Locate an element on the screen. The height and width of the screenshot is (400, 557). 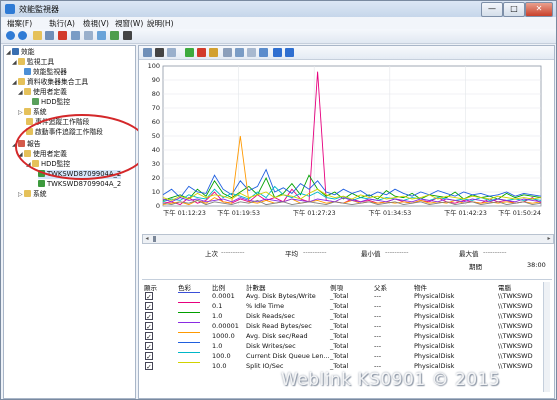
highlight-icon is located at coordinates (213, 52).